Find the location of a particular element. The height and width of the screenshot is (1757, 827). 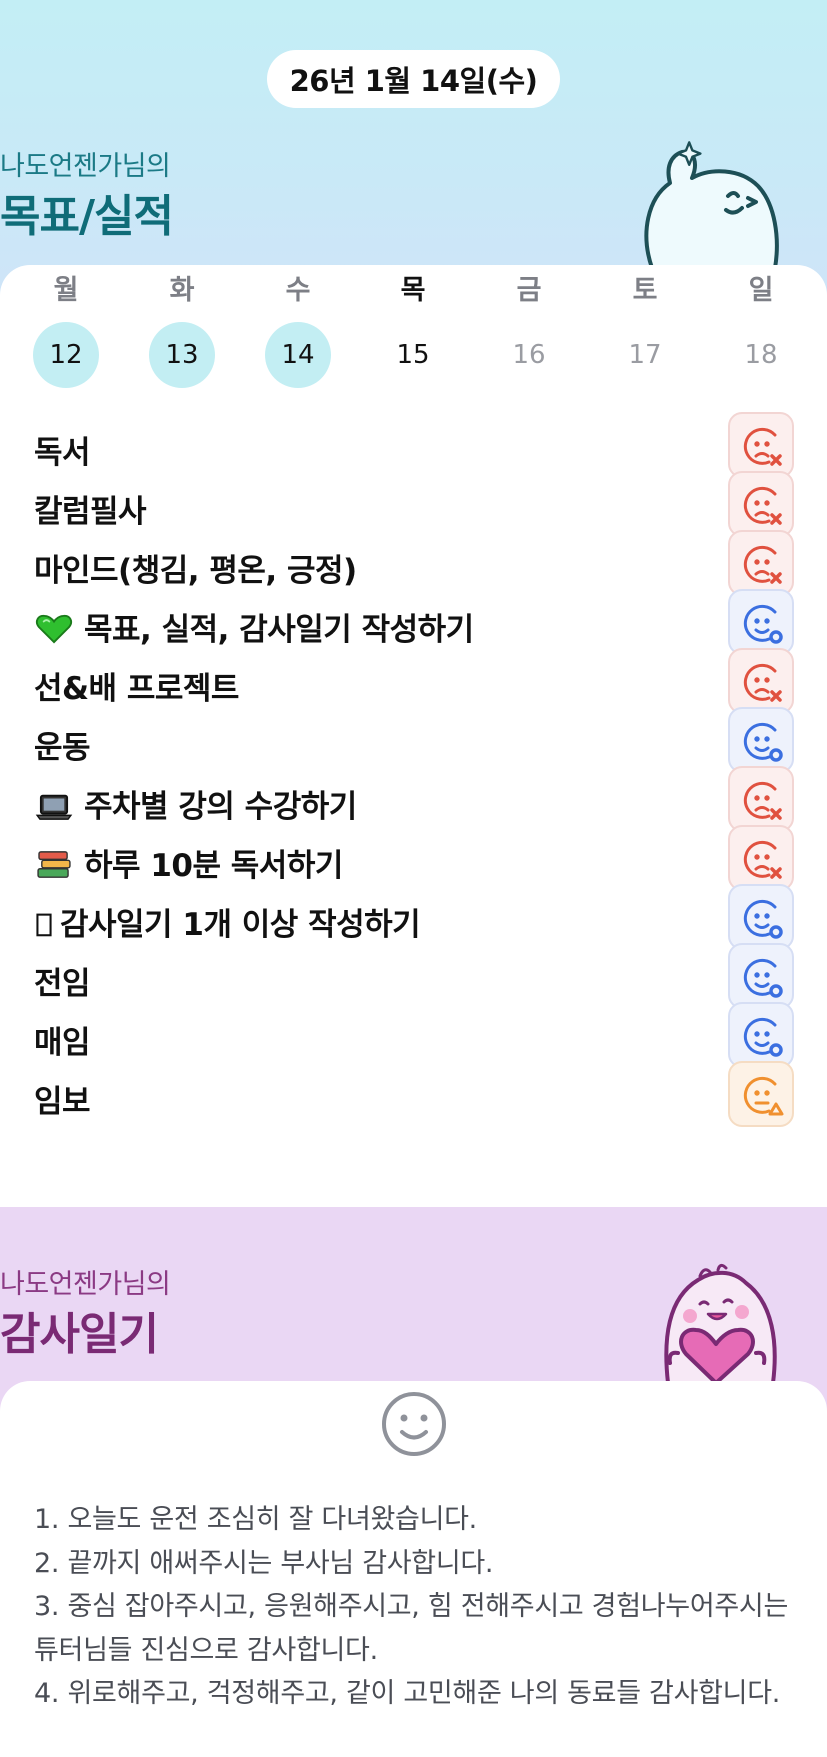

gratitude-section-title: 감사일기 is located at coordinates (79, 1334).